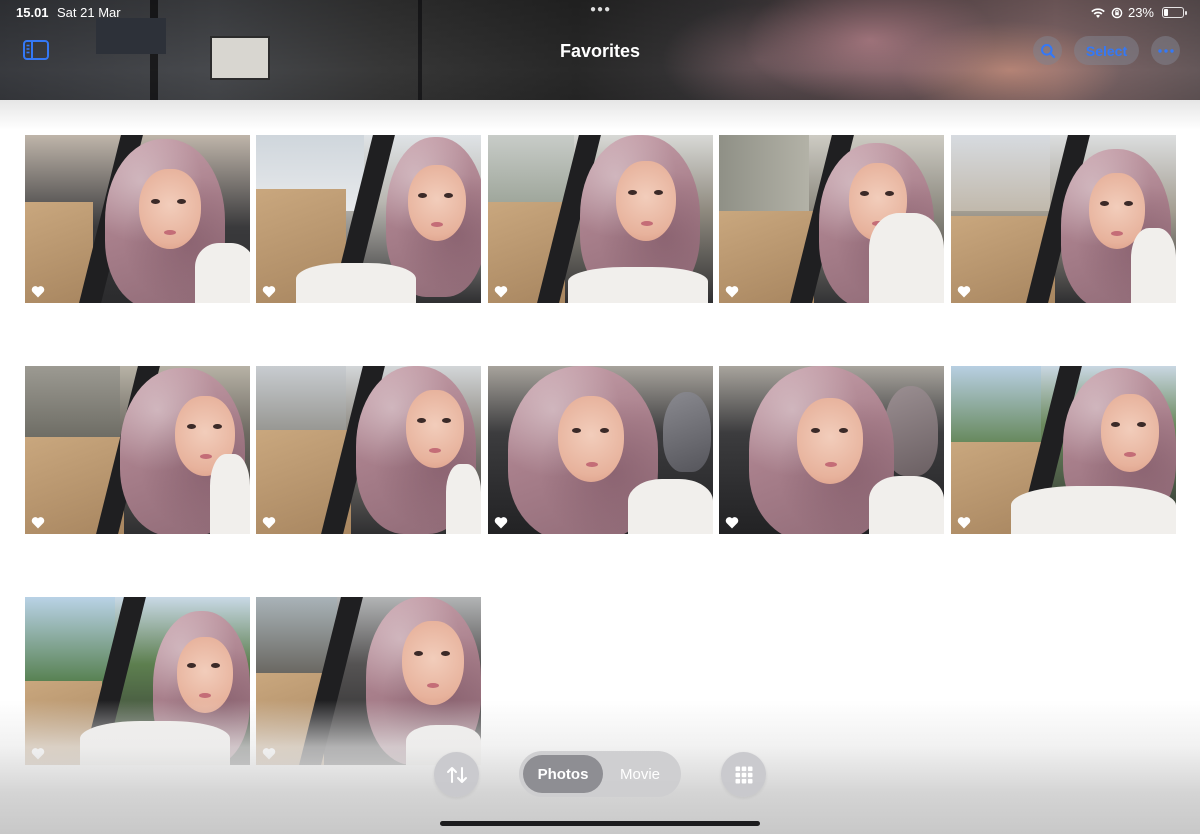  I want to click on view-segmented-control: Photos Movie, so click(600, 774).